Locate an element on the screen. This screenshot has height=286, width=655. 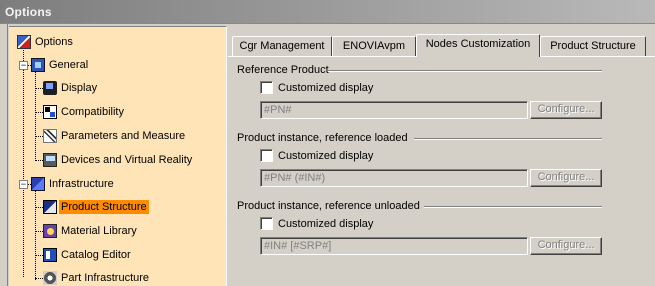
instance-unloaded-format-field: #IN# [#SRP#] is located at coordinates (394, 246).